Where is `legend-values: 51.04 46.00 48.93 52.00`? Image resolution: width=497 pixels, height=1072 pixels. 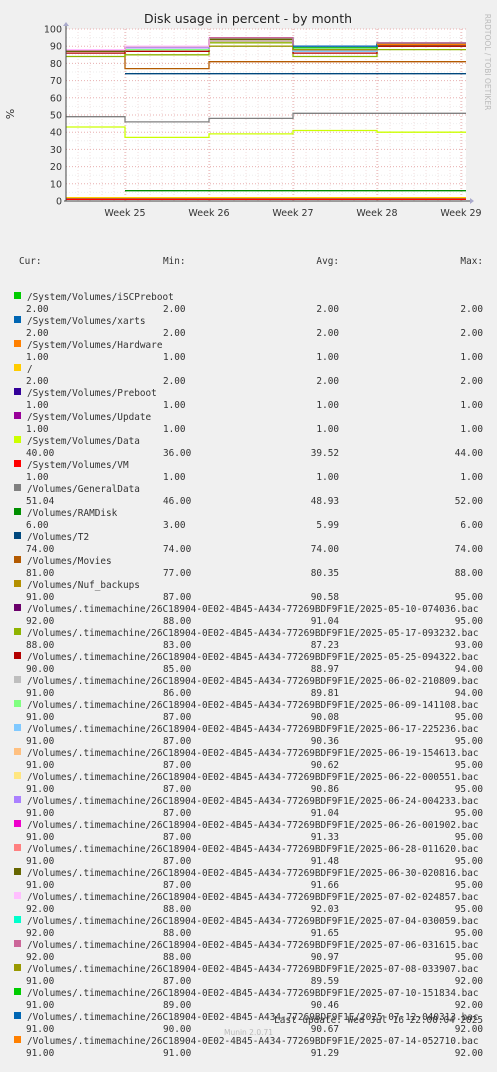
legend-values: 51.04 46.00 48.93 52.00 is located at coordinates (248, 502).